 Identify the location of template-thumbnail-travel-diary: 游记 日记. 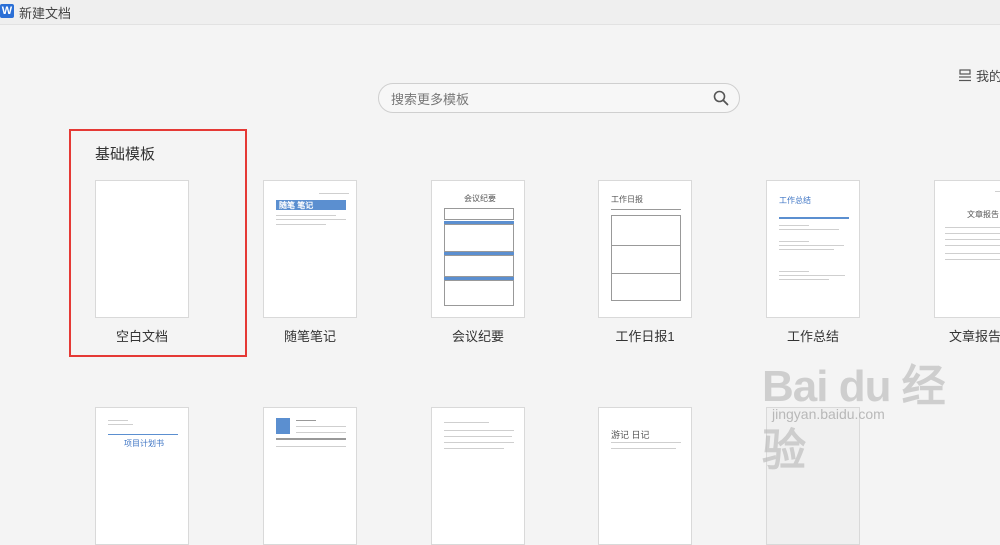
(645, 476).